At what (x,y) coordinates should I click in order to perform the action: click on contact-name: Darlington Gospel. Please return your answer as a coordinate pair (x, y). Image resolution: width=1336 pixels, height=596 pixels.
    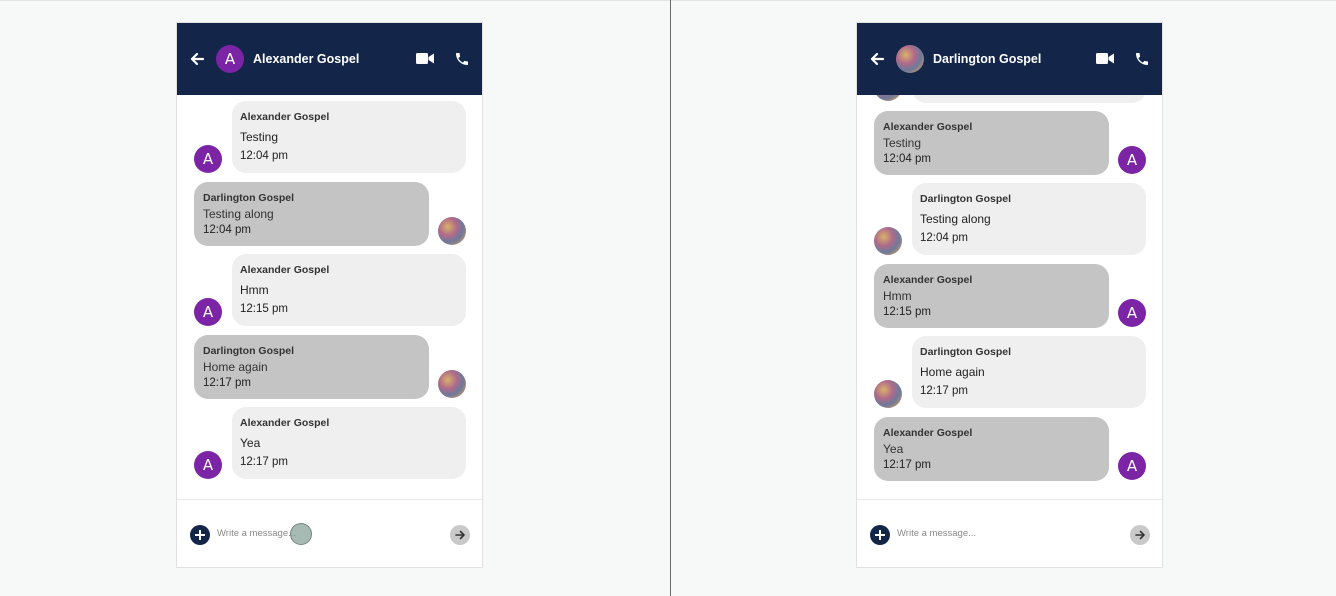
    Looking at the image, I should click on (987, 59).